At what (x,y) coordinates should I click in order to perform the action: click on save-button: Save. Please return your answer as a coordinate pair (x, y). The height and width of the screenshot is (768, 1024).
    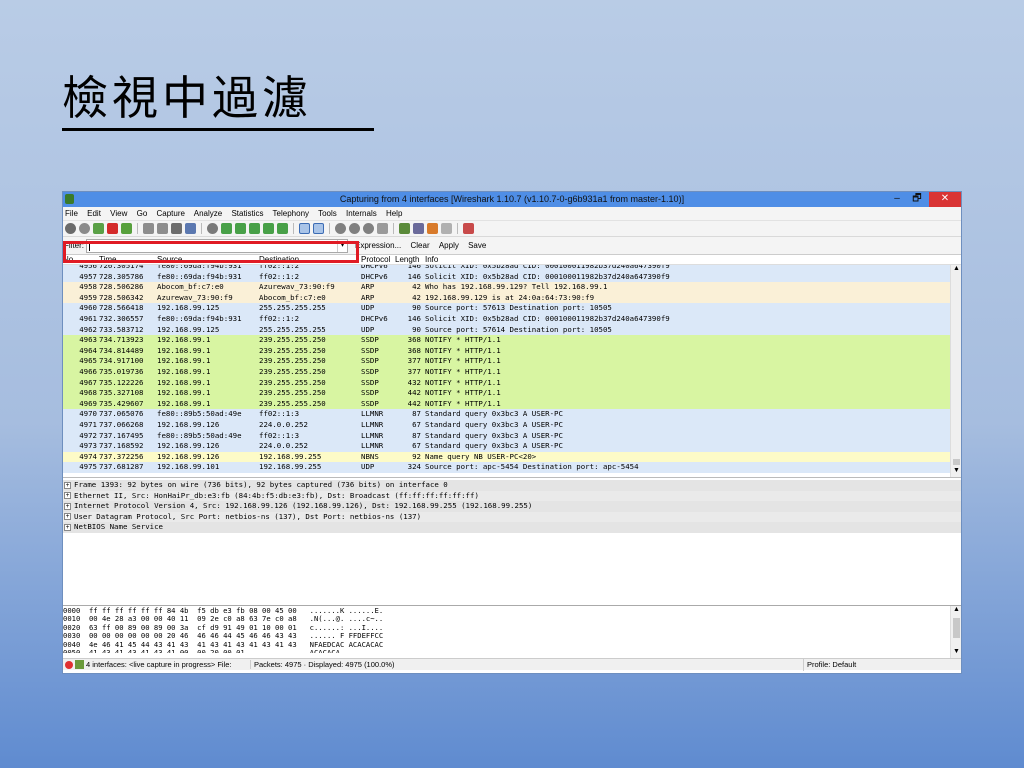
    Looking at the image, I should click on (477, 245).